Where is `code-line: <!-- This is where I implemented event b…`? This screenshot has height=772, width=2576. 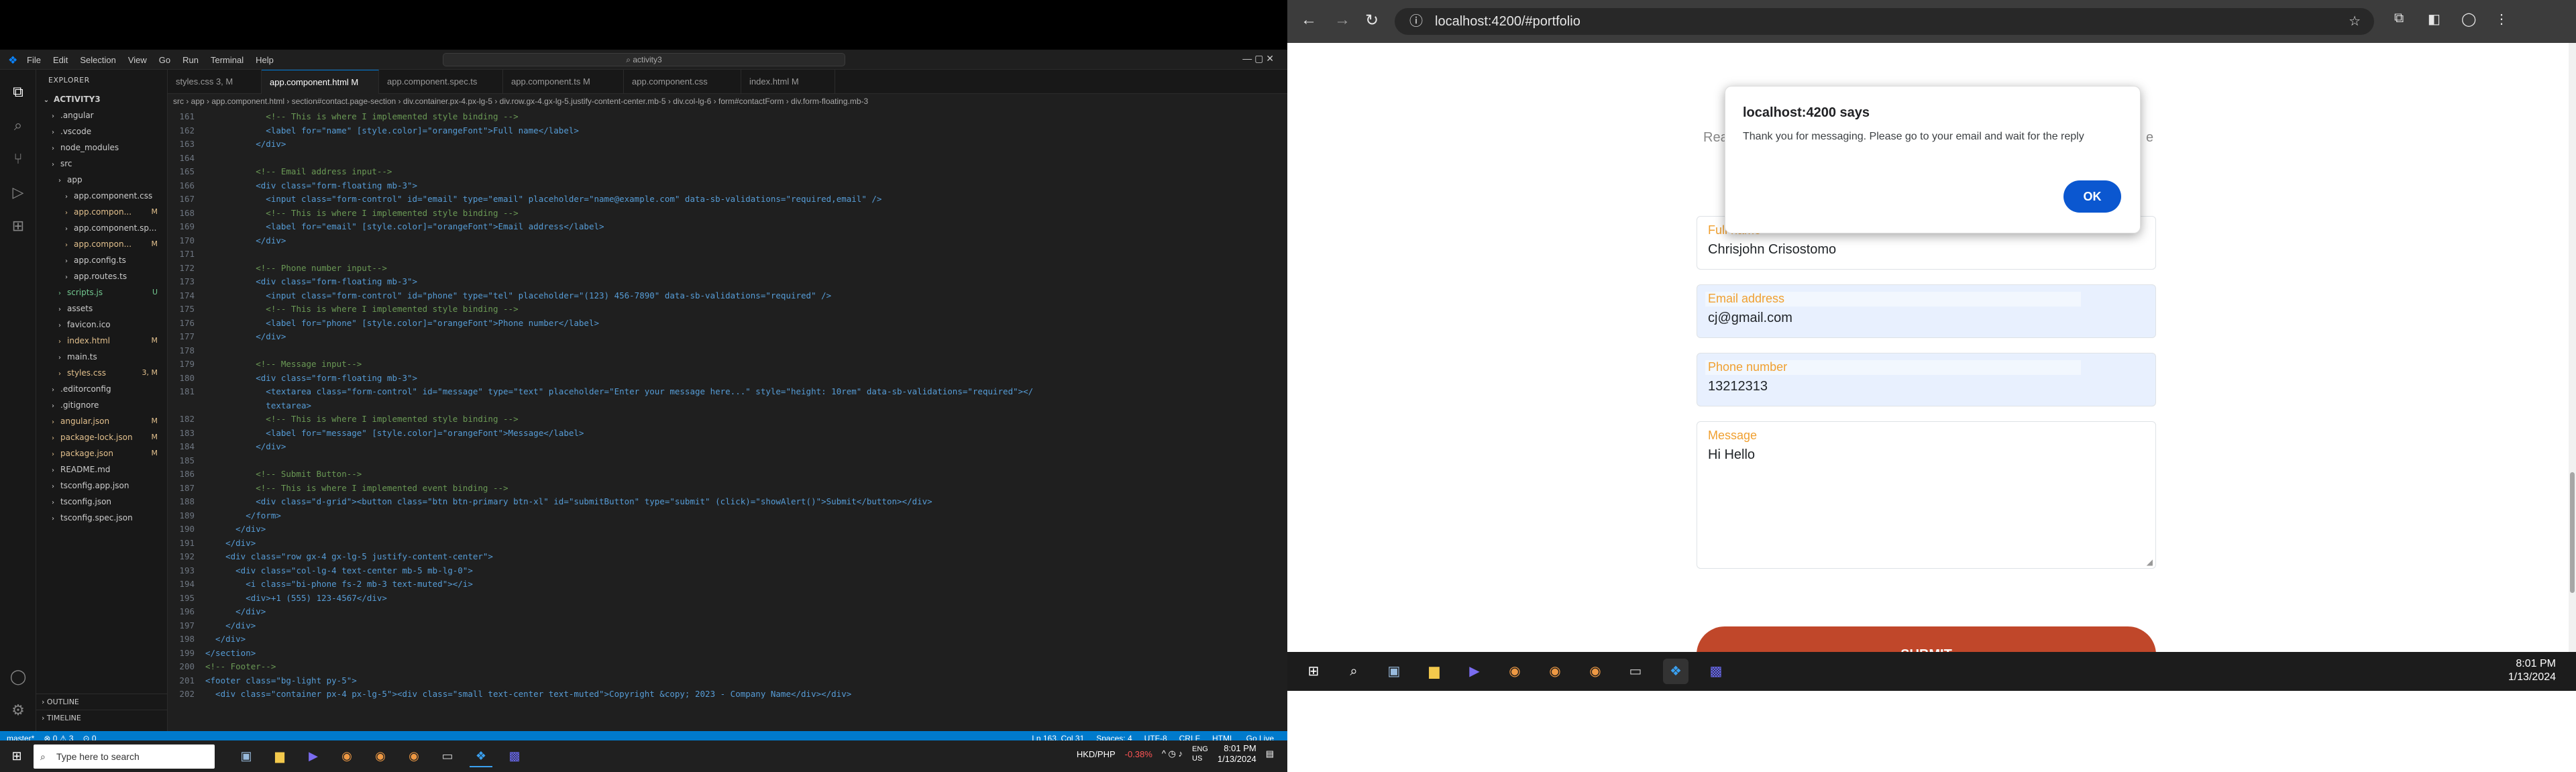 code-line: <!-- This is where I implemented event b… is located at coordinates (356, 488).